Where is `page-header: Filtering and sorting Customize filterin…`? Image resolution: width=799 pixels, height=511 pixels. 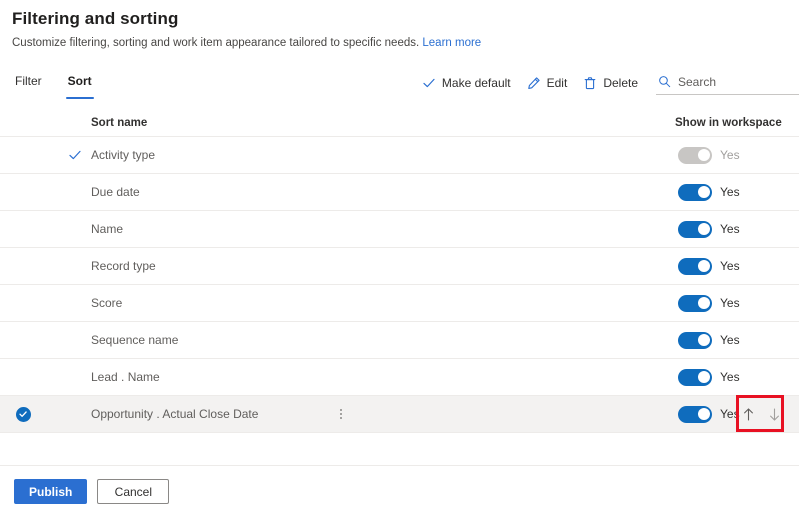 page-header: Filtering and sorting Customize filterin… is located at coordinates (399, 25).